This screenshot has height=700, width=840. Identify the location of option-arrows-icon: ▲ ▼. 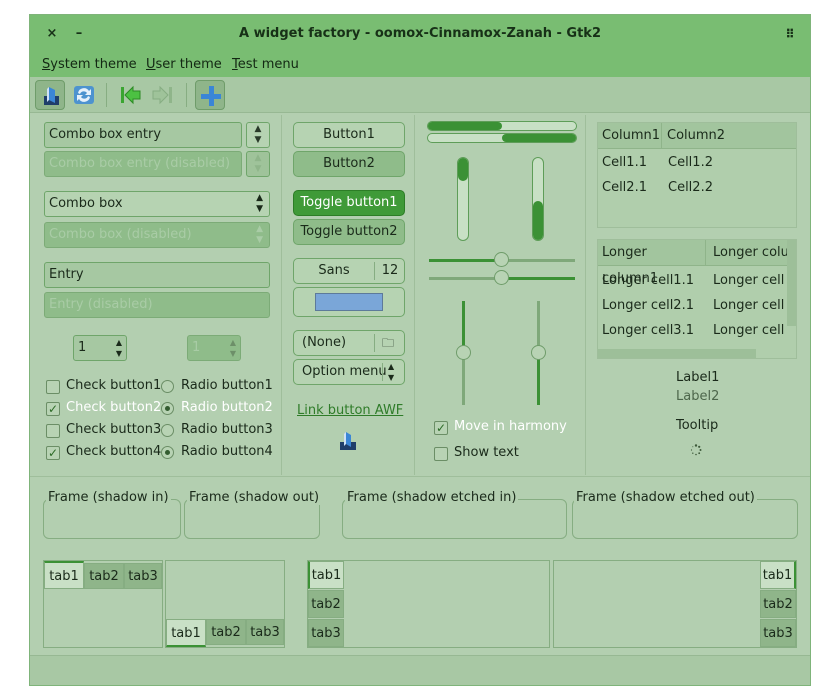
(391, 372).